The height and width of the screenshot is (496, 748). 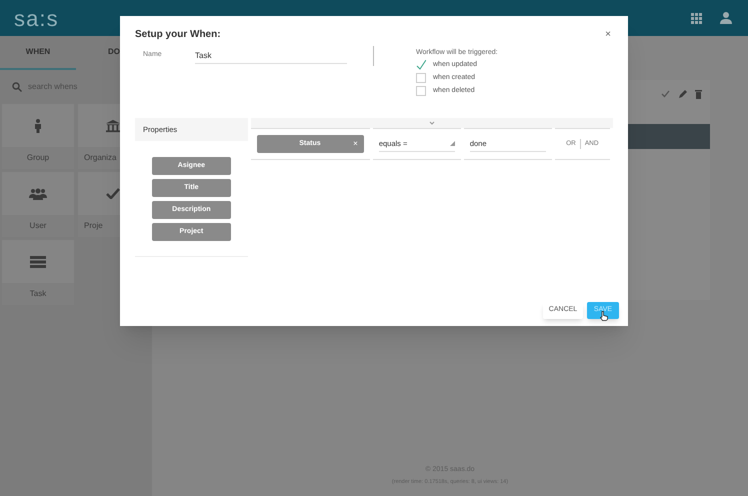 I want to click on entity-tile: User, so click(x=38, y=204).